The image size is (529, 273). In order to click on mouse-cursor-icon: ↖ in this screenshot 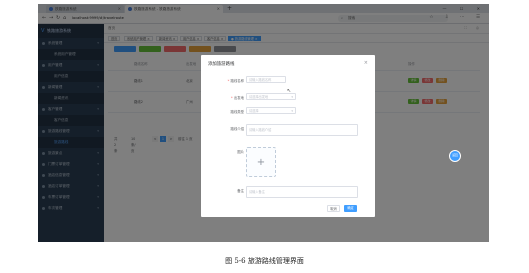, I will do `click(289, 91)`.